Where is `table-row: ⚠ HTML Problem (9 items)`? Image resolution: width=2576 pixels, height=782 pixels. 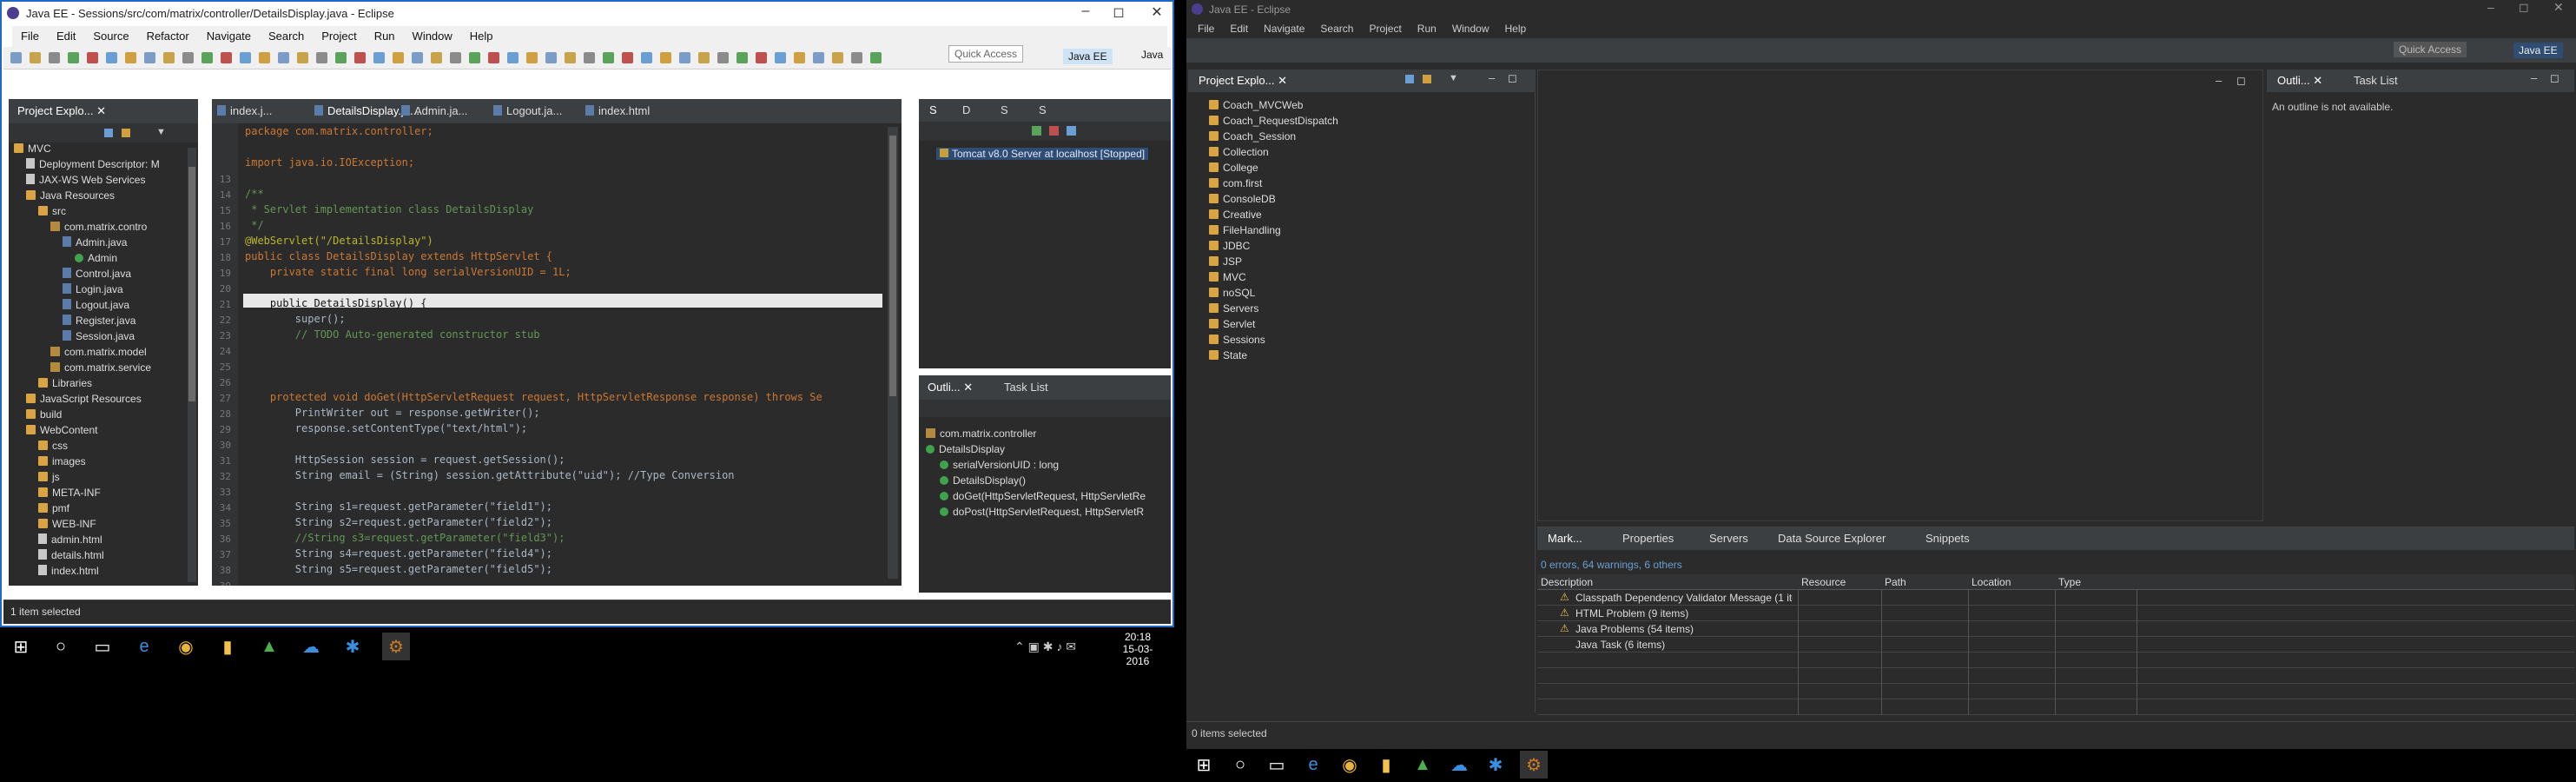 table-row: ⚠ HTML Problem (9 items) is located at coordinates (2056, 614).